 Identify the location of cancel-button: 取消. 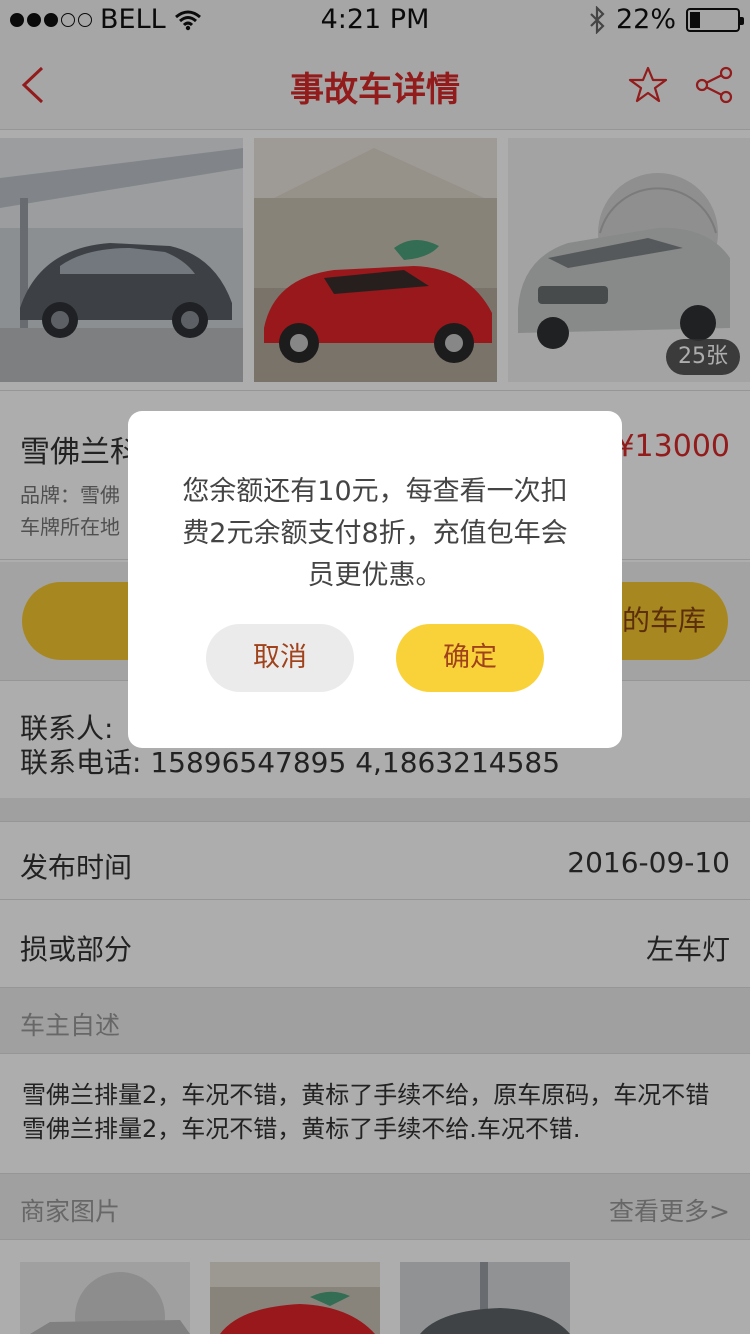
(280, 658).